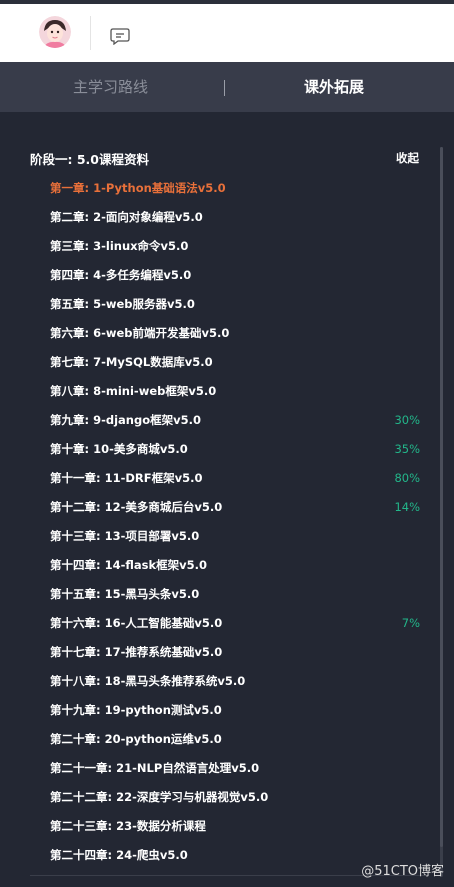 The image size is (454, 887). I want to click on chapter-item: 第二十章: 20-python运维v5.0, so click(220, 739).